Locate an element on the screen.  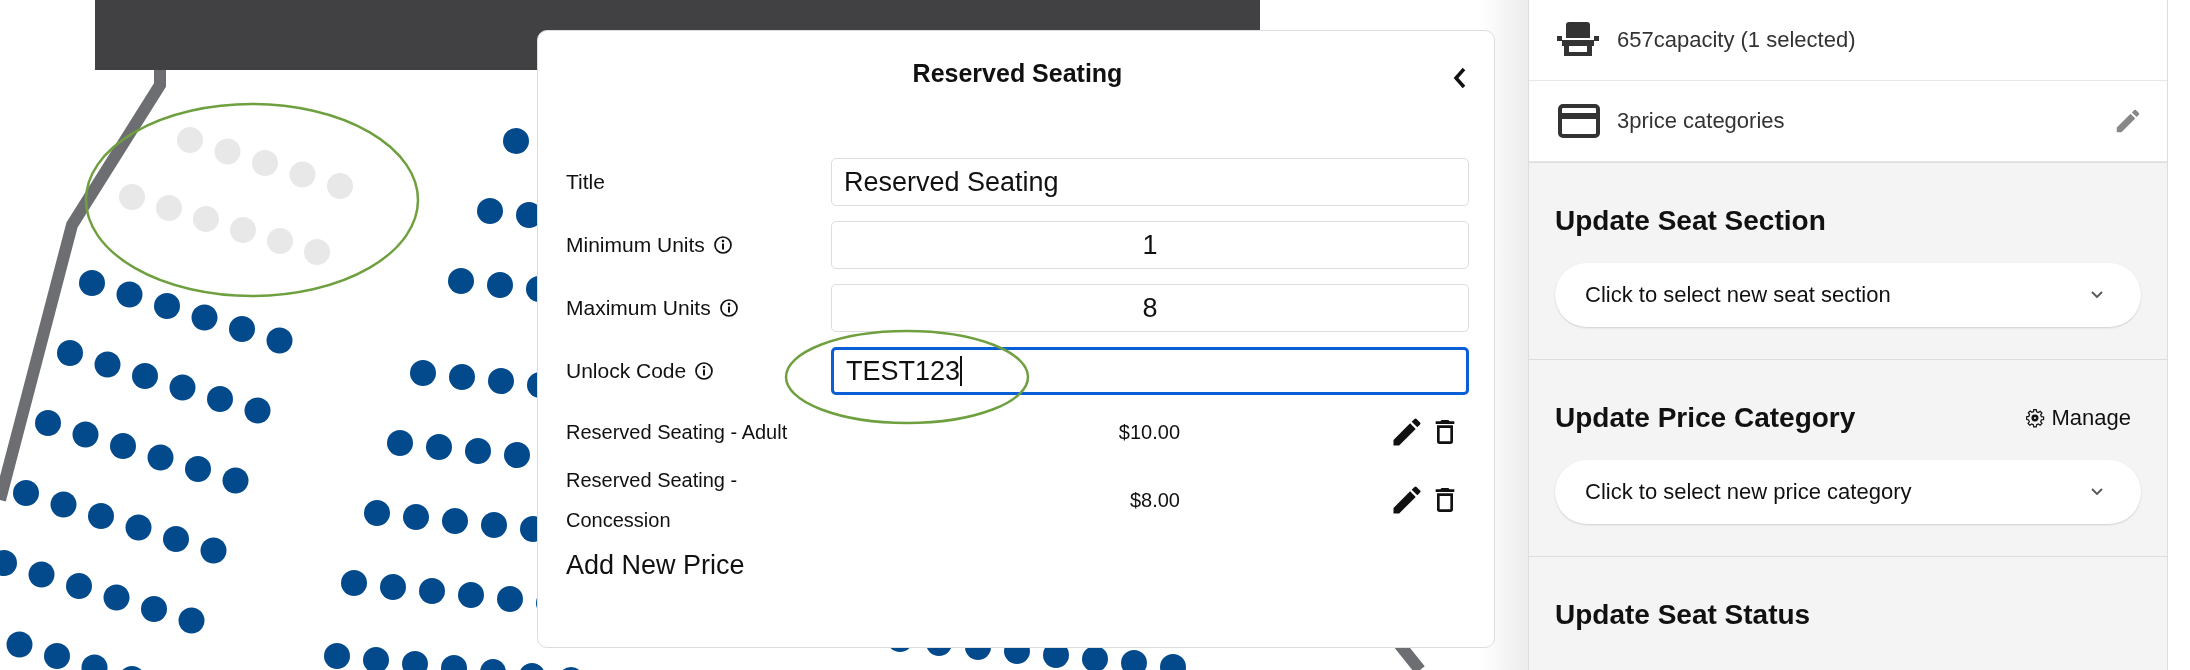
input-field: Reserved Seating is located at coordinates (1150, 182).